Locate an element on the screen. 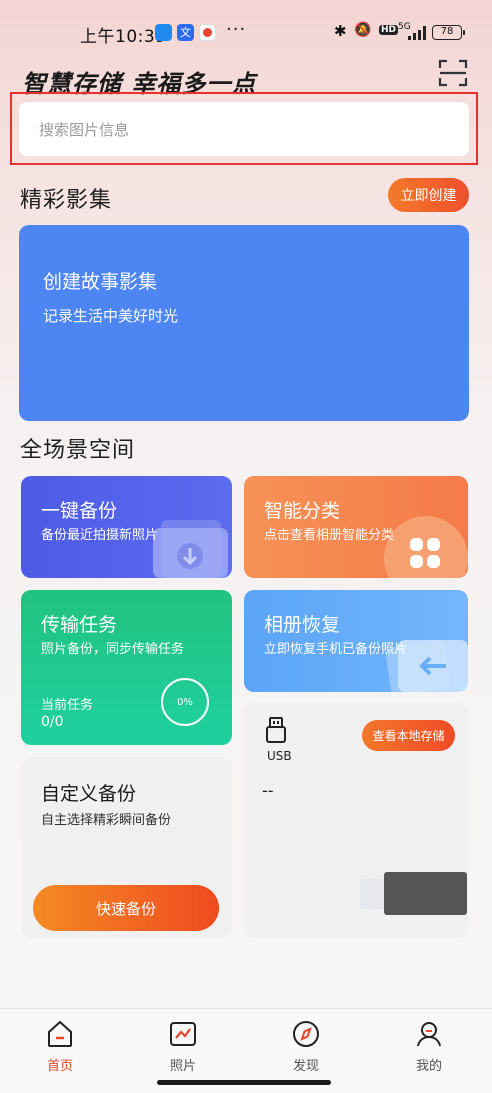 The height and width of the screenshot is (1093, 492). transfer-task-card: 传输任务 照片备份，同步传输任务 当前任务 0/0 0% is located at coordinates (126, 667).